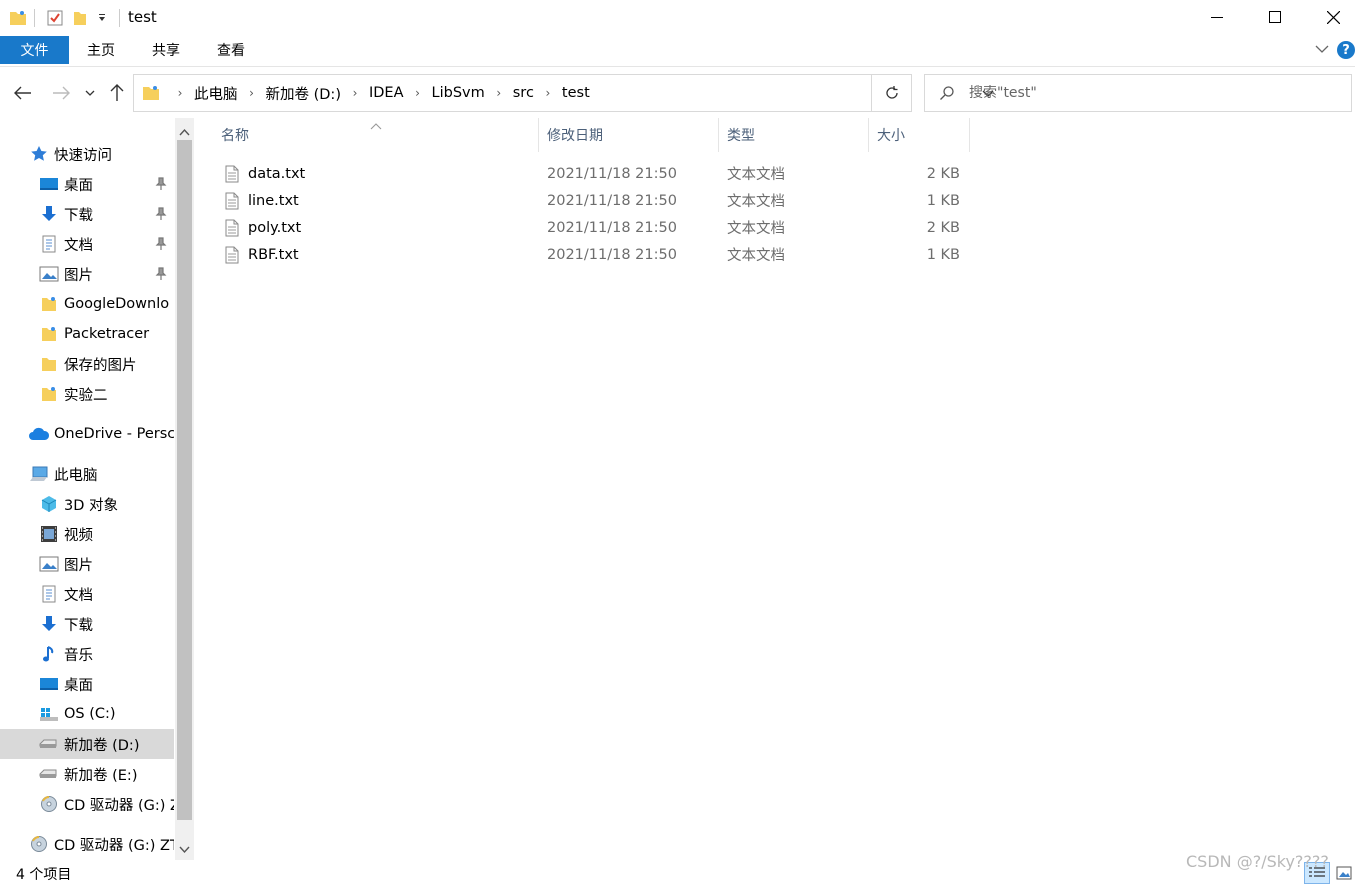 This screenshot has height=884, width=1355. What do you see at coordinates (44, 875) in the screenshot?
I see `item-count: 4 个项目` at bounding box center [44, 875].